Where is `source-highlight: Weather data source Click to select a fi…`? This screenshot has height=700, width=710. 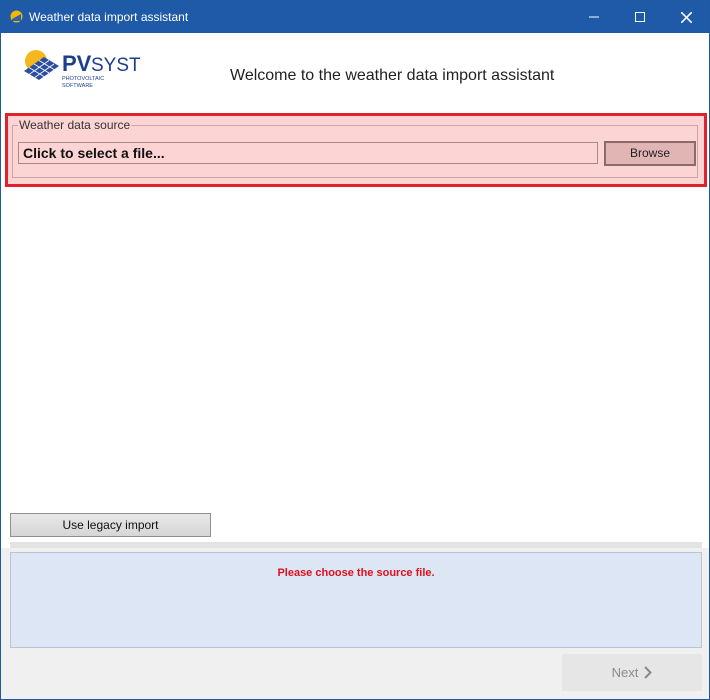 source-highlight: Weather data source Click to select a fi… is located at coordinates (356, 150).